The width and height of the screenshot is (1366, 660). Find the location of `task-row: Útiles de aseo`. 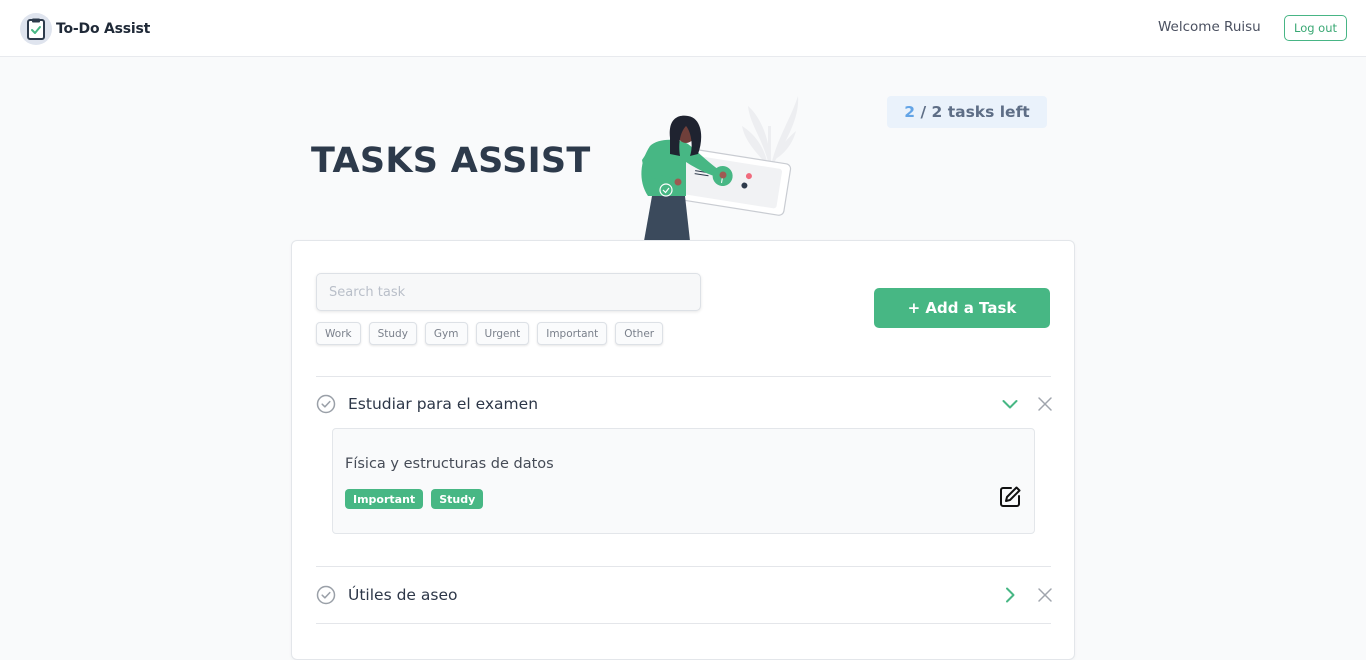

task-row: Útiles de aseo is located at coordinates (684, 595).